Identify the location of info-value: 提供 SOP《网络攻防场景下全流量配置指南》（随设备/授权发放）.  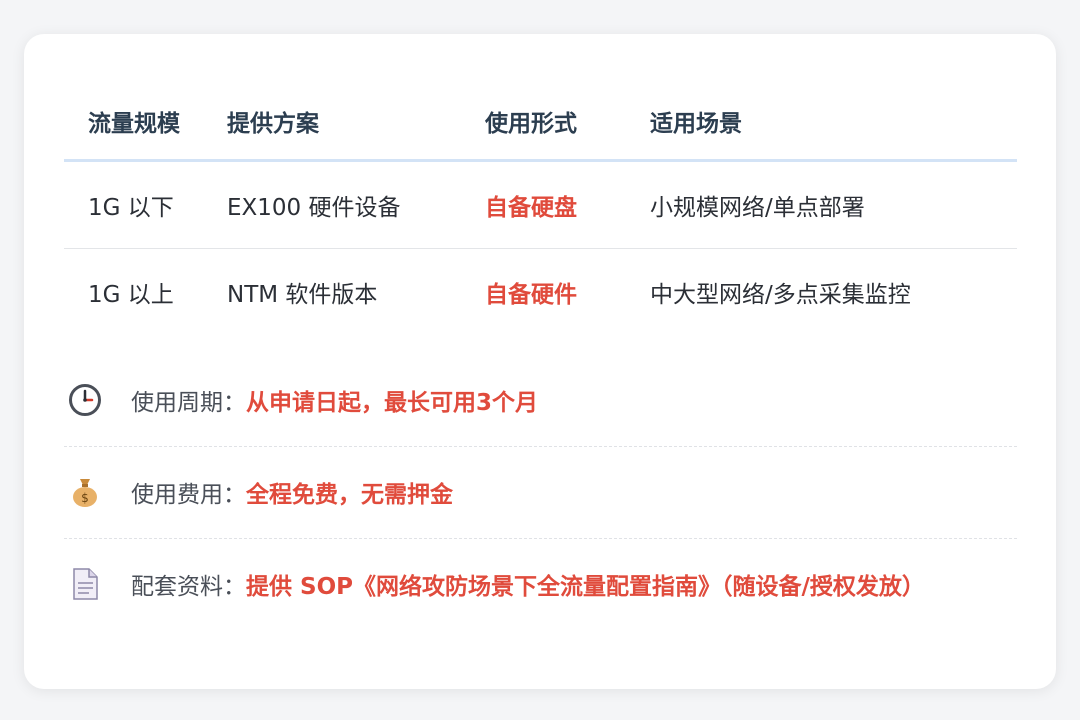
(585, 587).